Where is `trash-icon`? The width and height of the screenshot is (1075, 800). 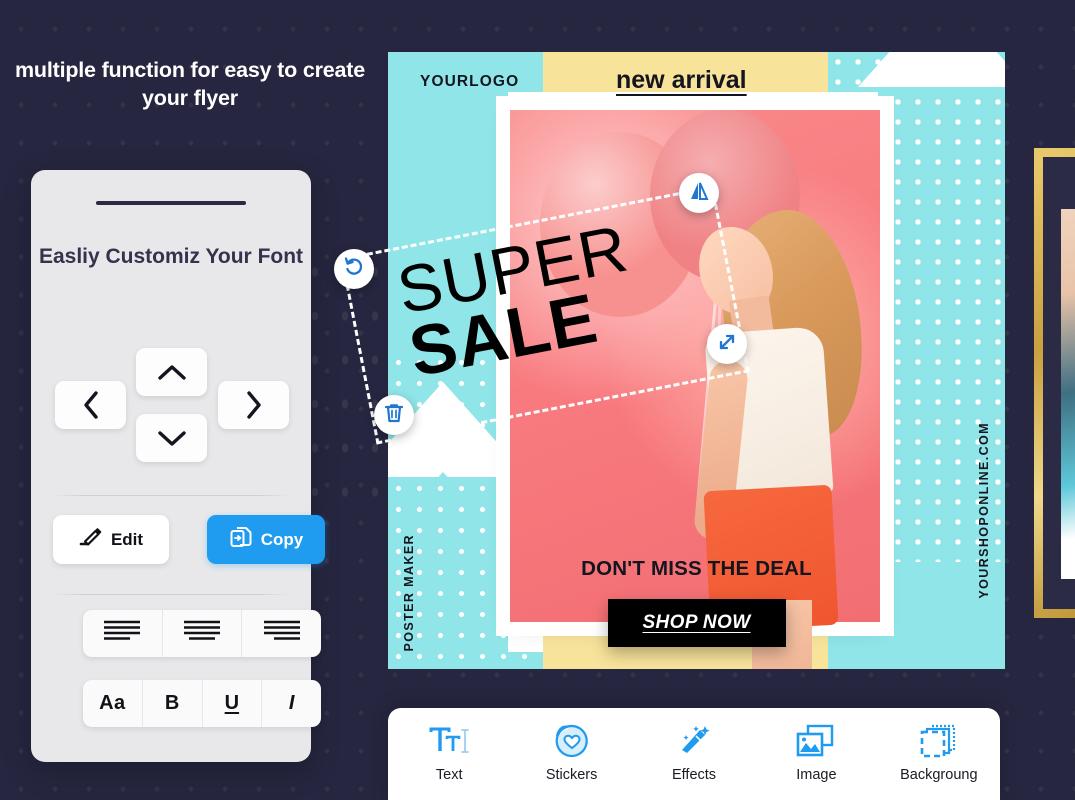 trash-icon is located at coordinates (394, 415).